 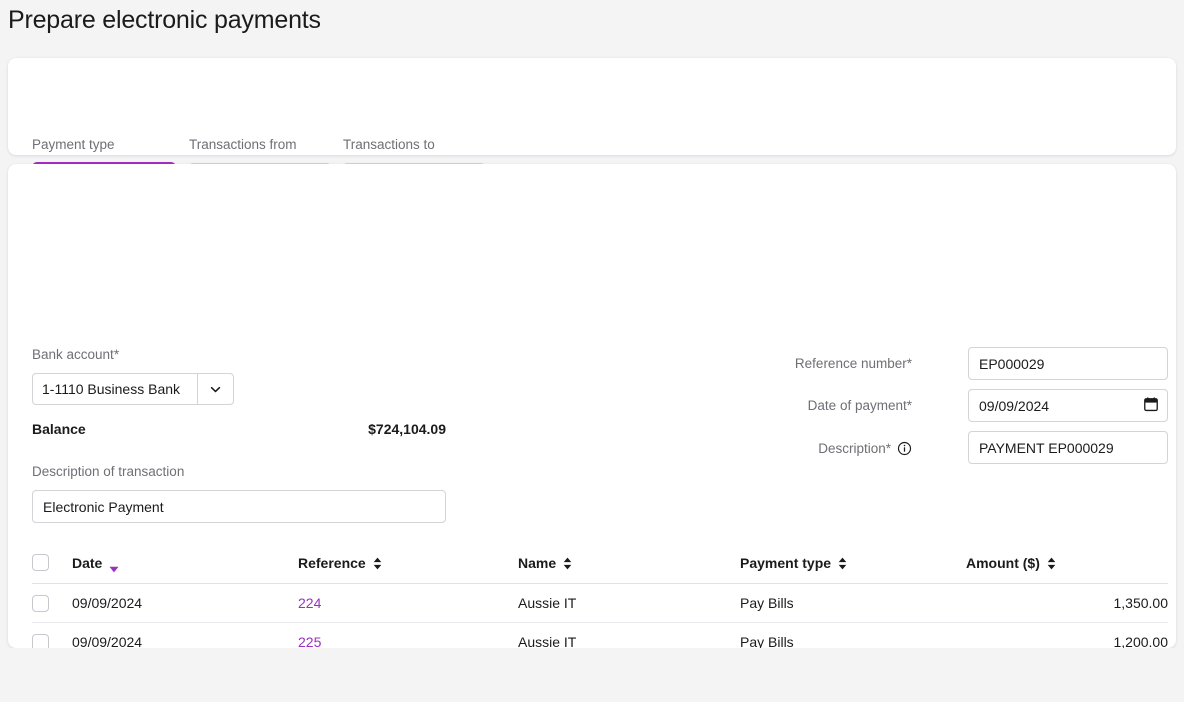 I want to click on column-header-reference-cell: Reference, so click(x=340, y=563).